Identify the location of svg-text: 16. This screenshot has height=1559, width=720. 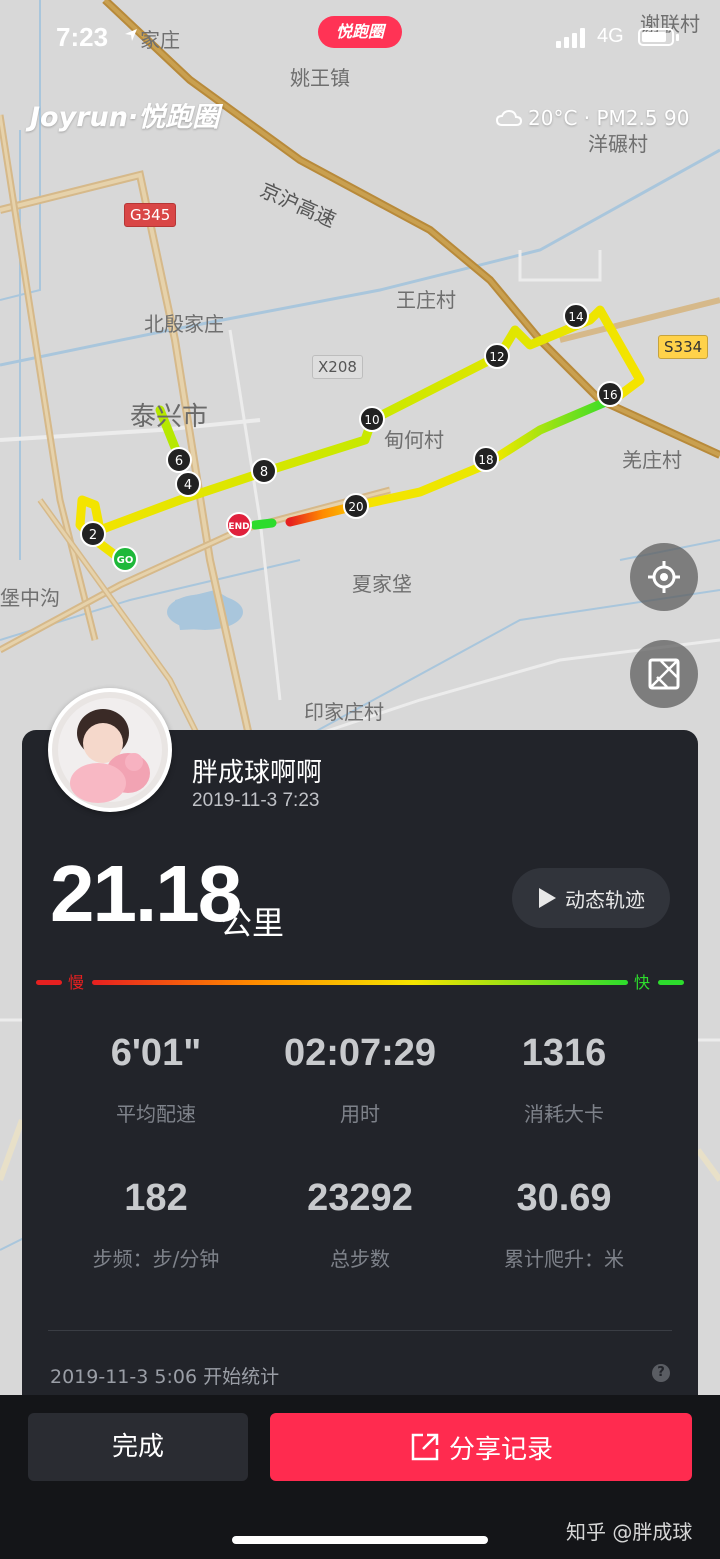
(609, 395).